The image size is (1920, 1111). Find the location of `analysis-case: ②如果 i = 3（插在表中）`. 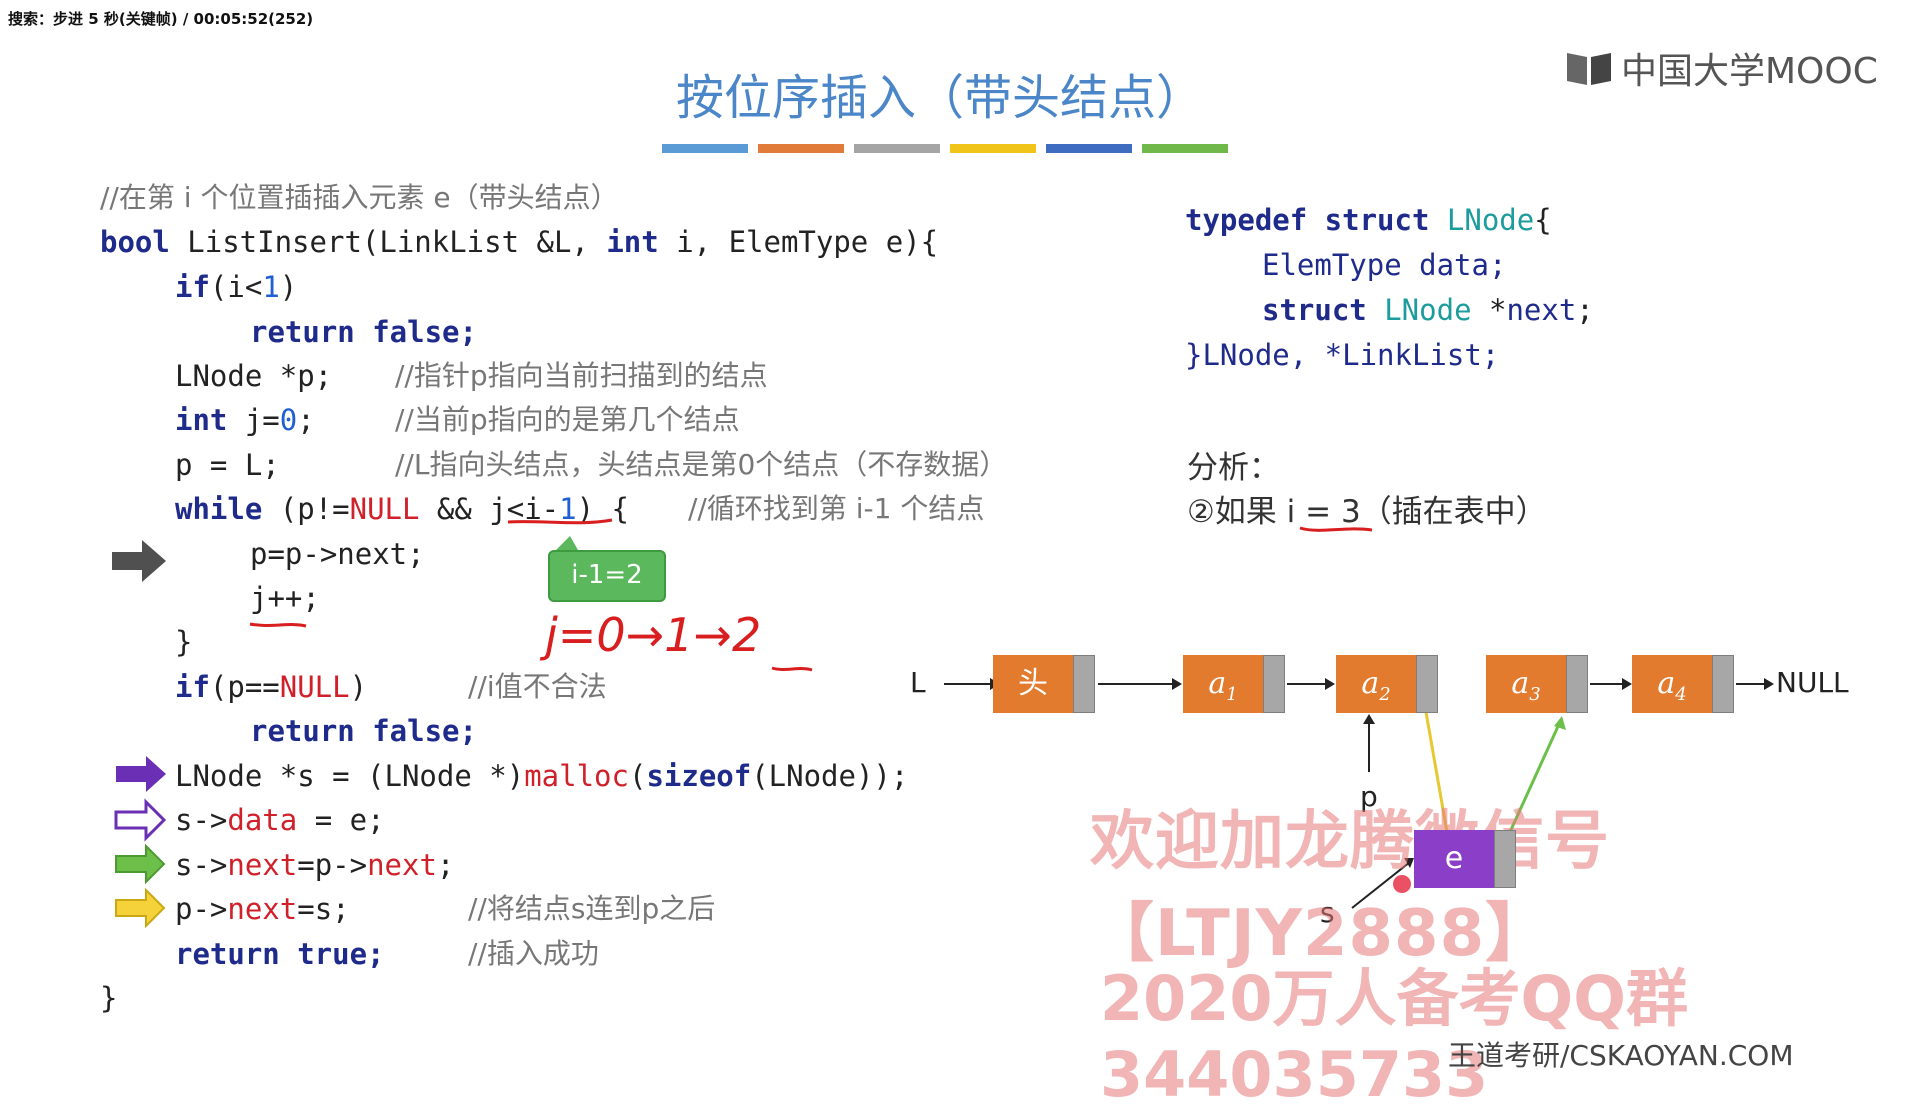

analysis-case: ②如果 i = 3（插在表中） is located at coordinates (1367, 512).